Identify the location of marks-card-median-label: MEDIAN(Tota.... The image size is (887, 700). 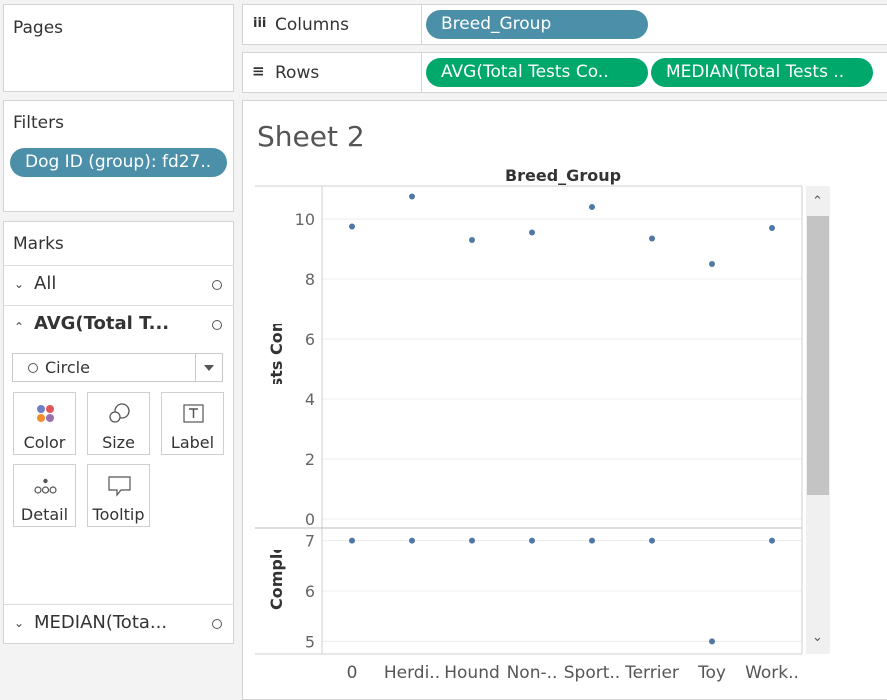
(101, 622).